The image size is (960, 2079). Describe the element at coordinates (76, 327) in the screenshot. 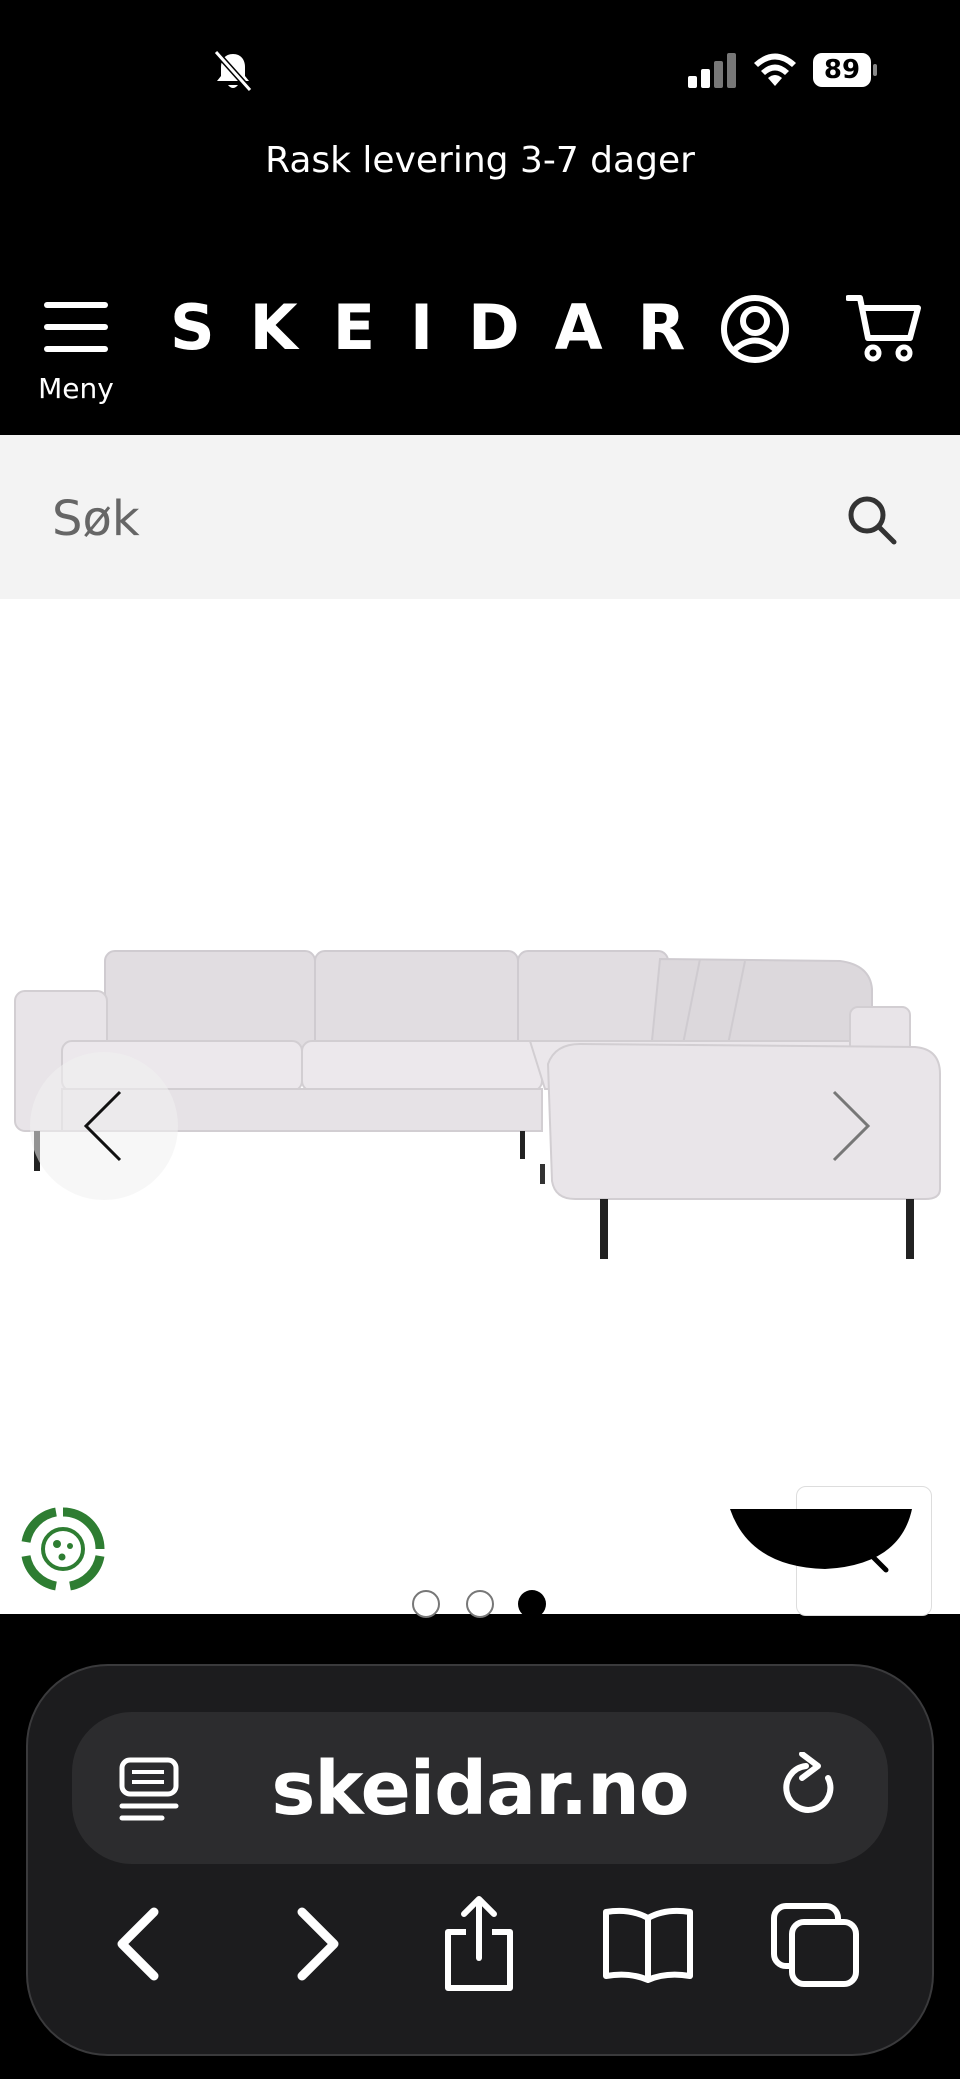

I see `hamburger-menu-icon` at that location.